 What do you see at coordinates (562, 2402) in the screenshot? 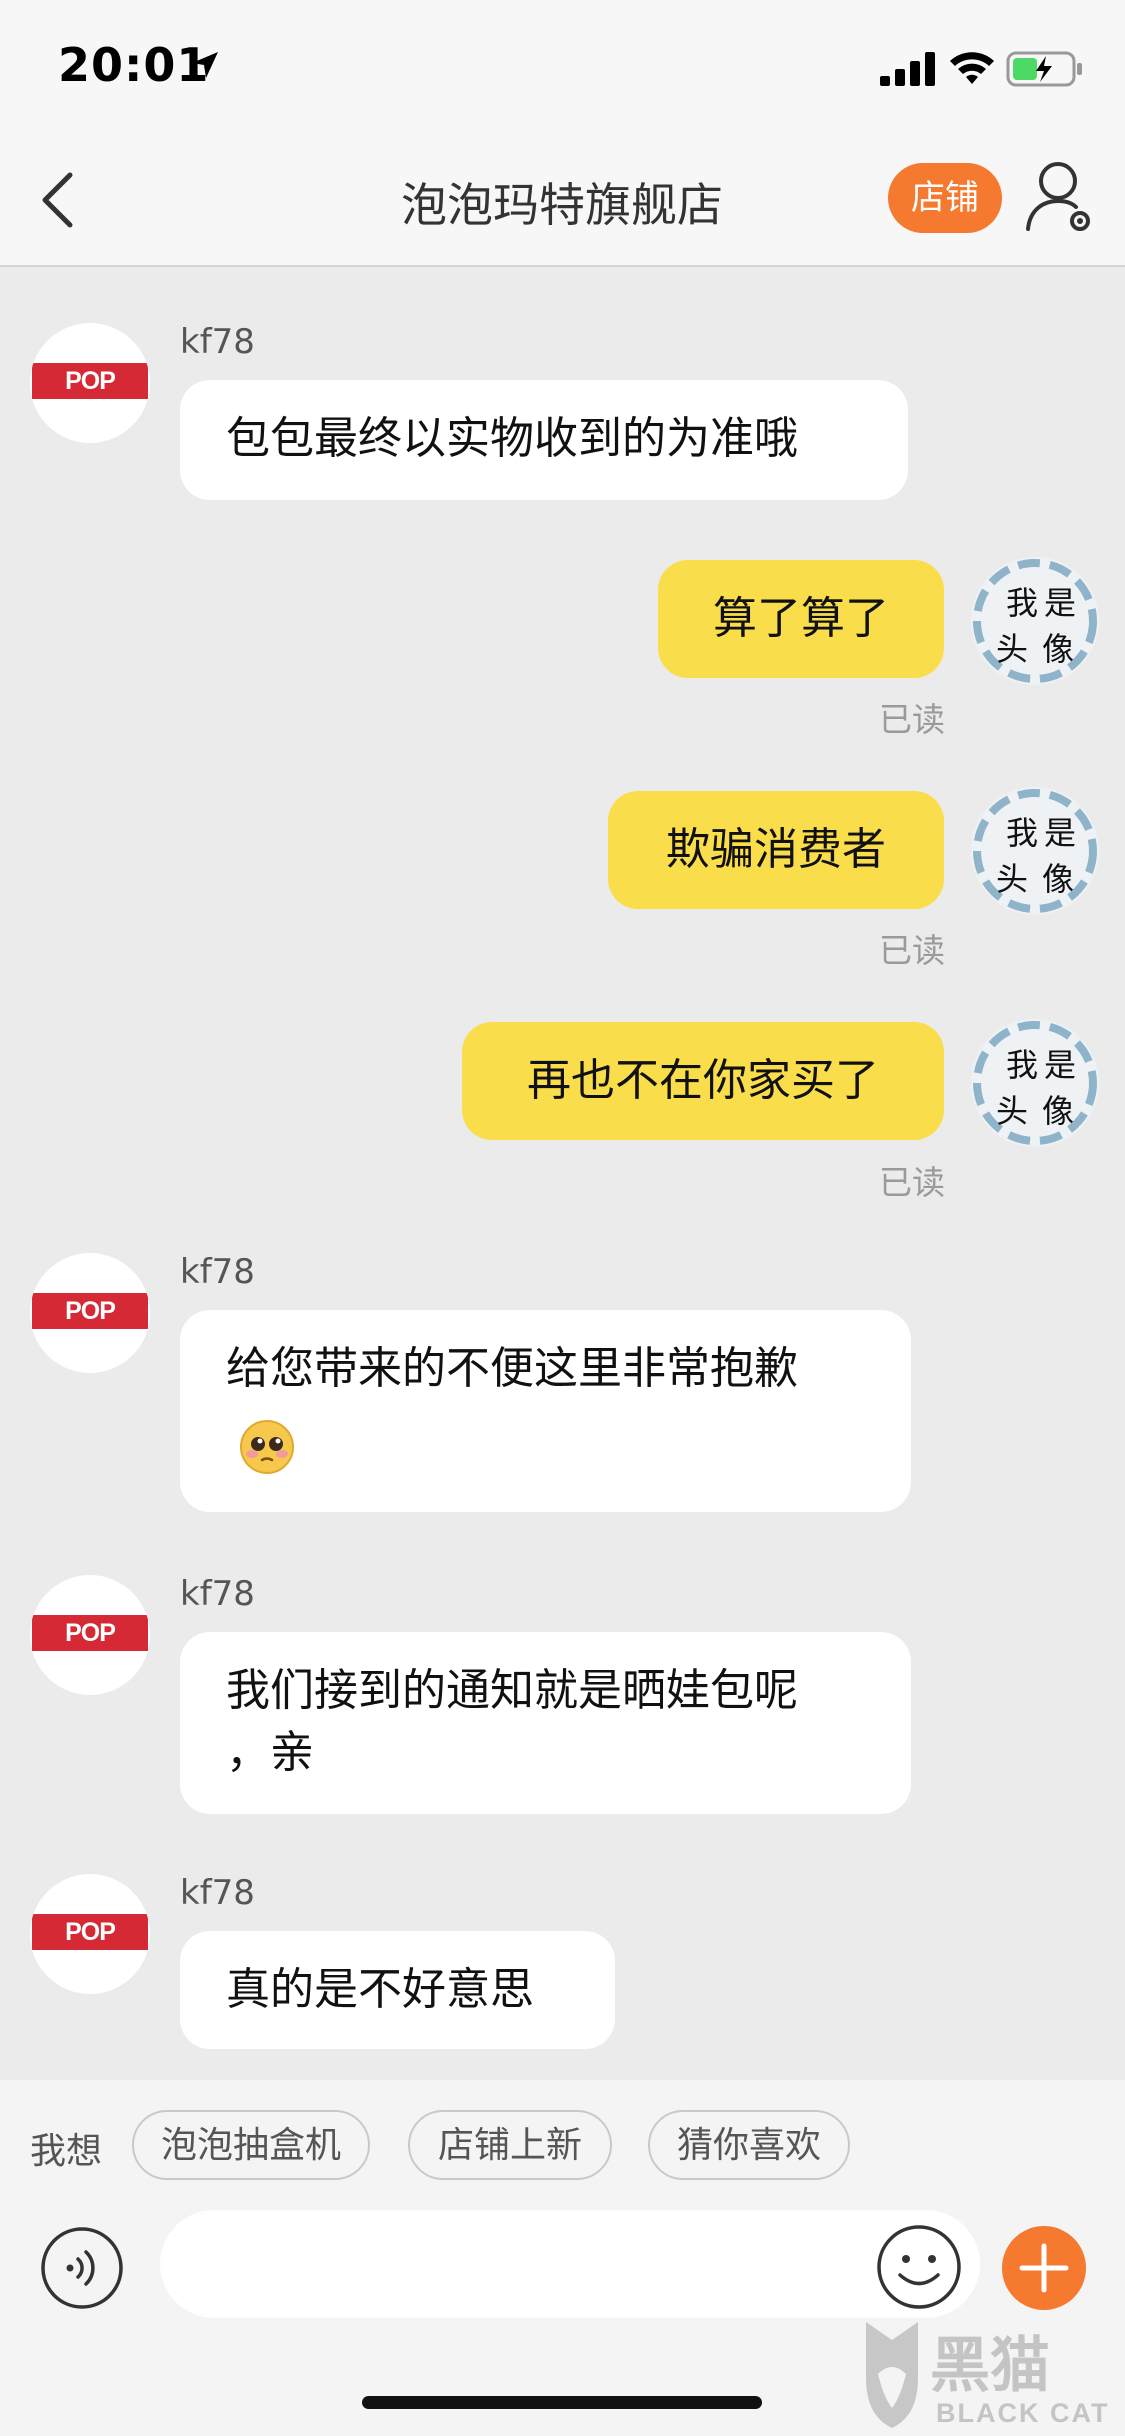
I see `home-indicator` at bounding box center [562, 2402].